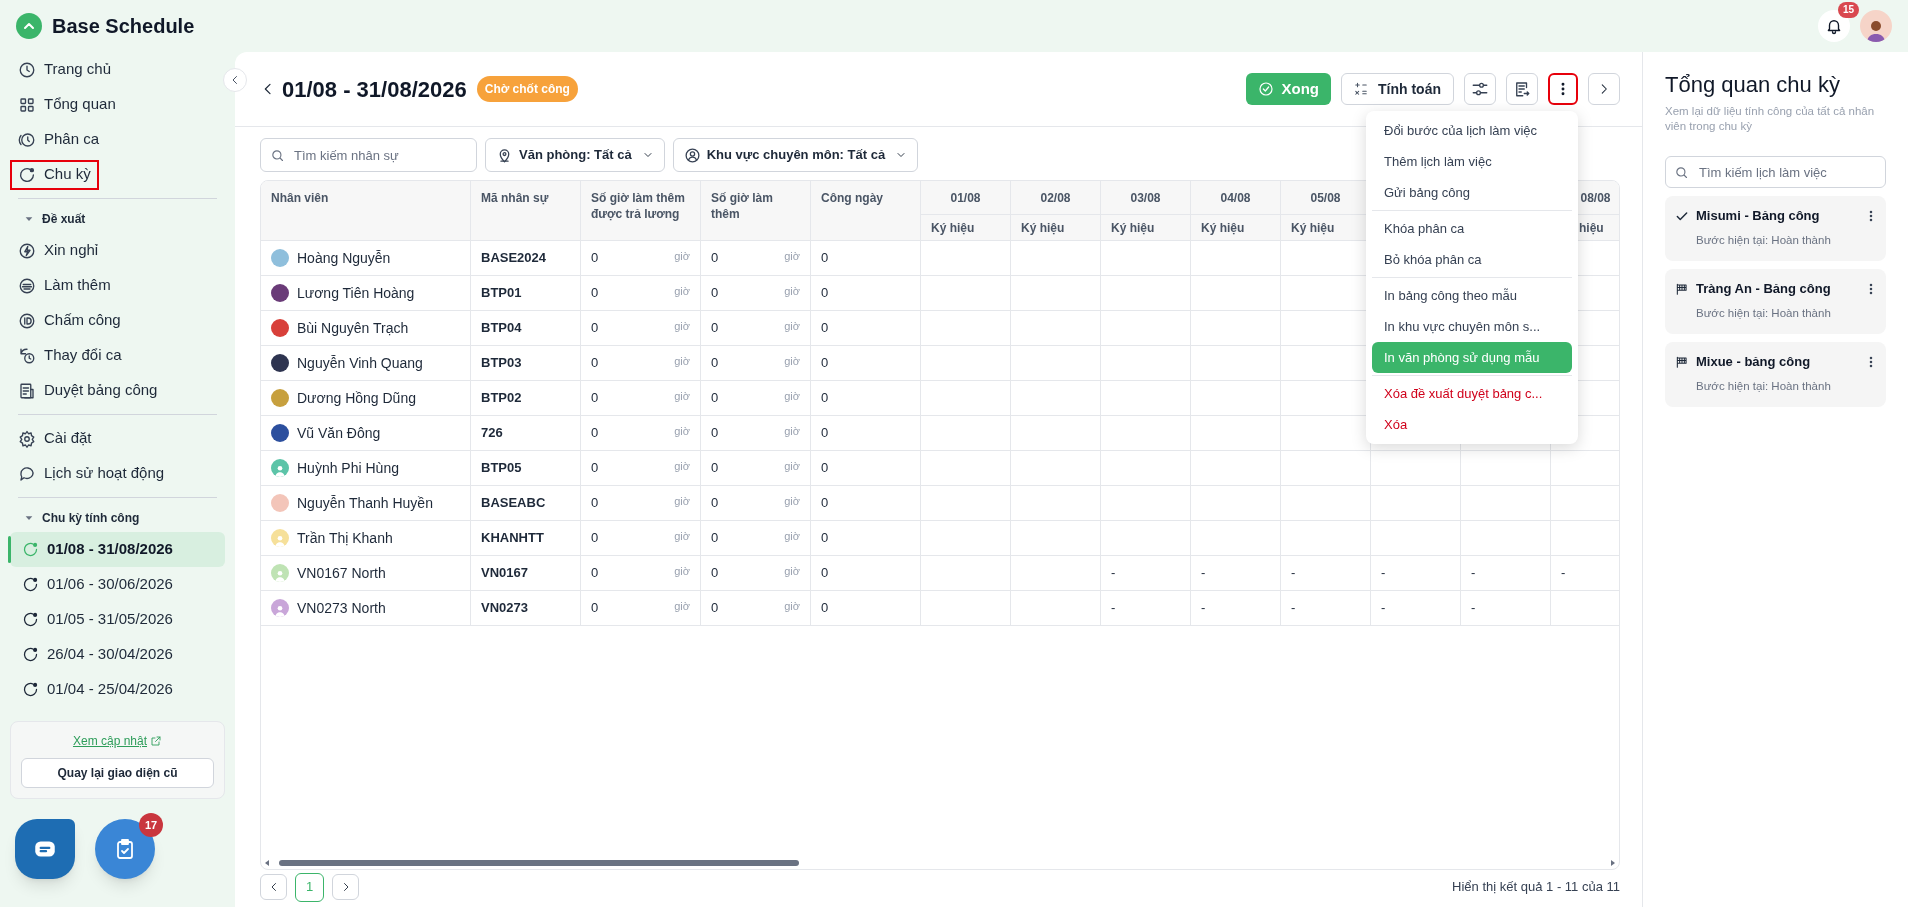 The width and height of the screenshot is (1908, 907). Describe the element at coordinates (795, 155) in the screenshot. I see `filter-dropdown: Khu vực chuyên môn: Tất cả` at that location.